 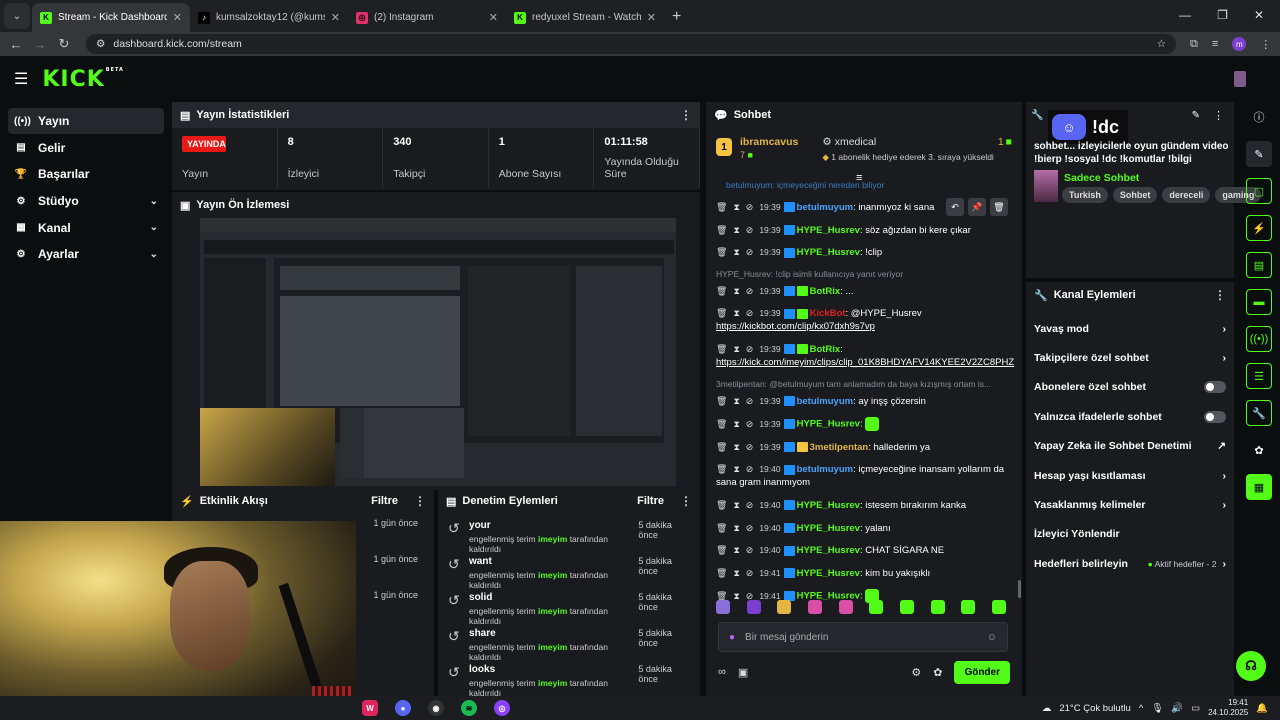 I want to click on browser-tab: ◎ (2) Instagram ✕, so click(x=427, y=17).